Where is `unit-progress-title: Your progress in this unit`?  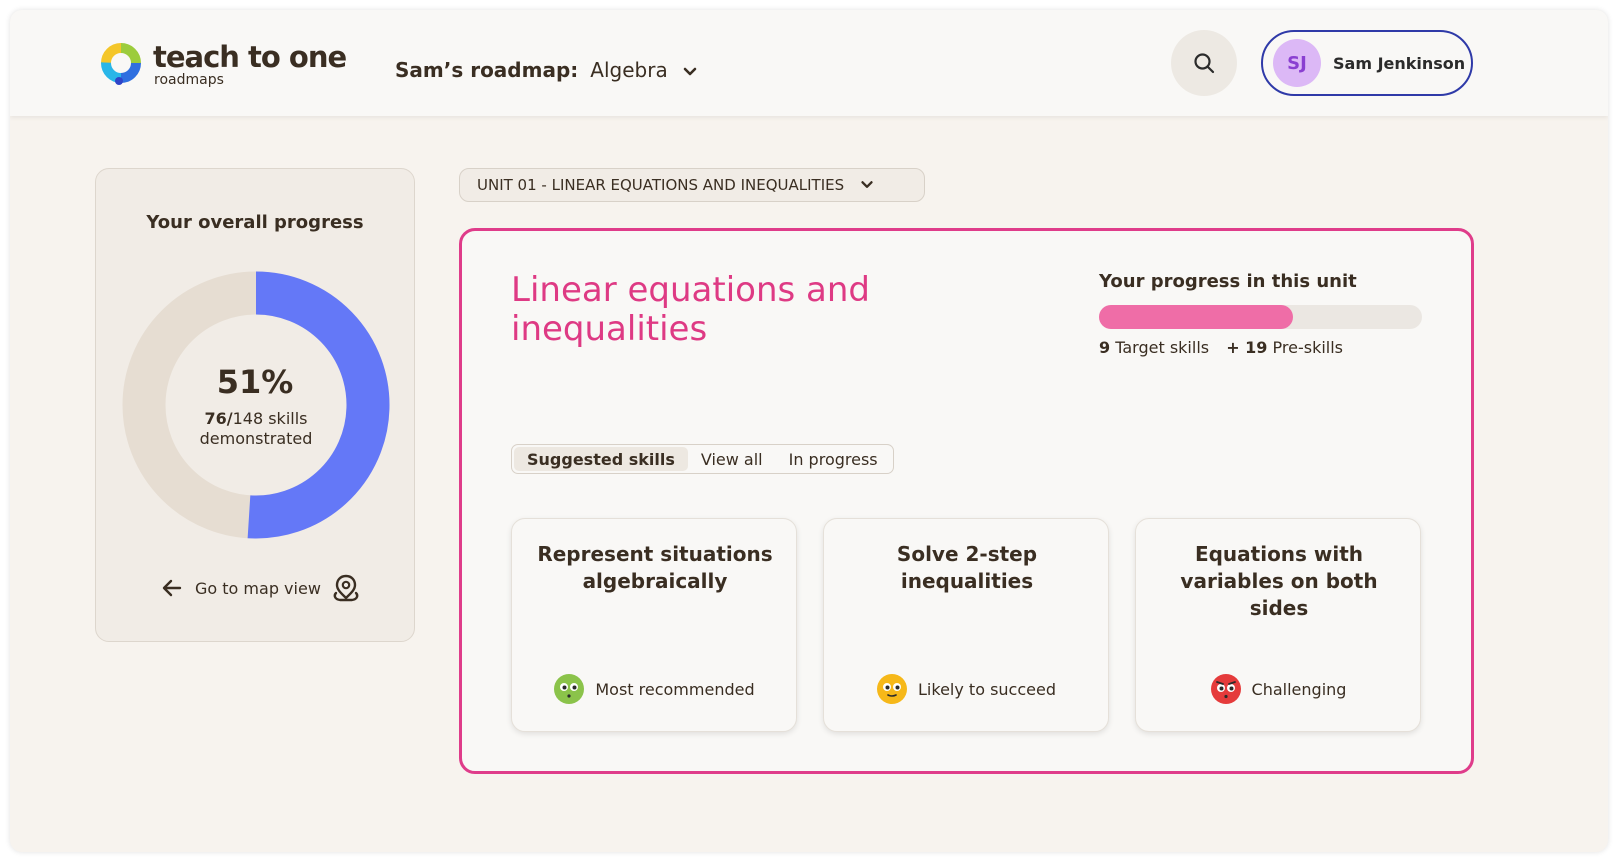
unit-progress-title: Your progress in this unit is located at coordinates (1228, 281).